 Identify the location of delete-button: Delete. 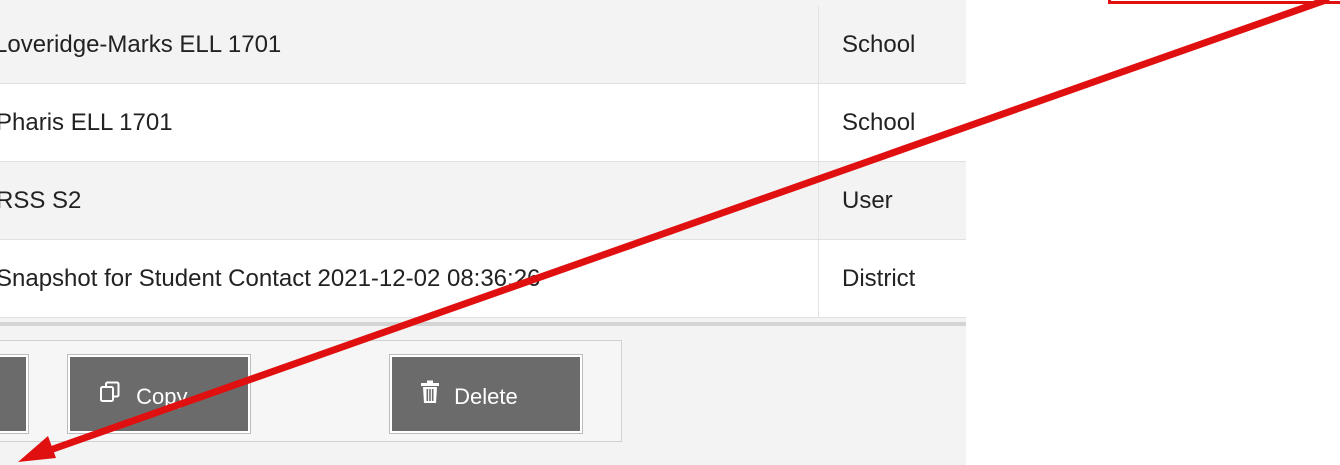
(486, 394).